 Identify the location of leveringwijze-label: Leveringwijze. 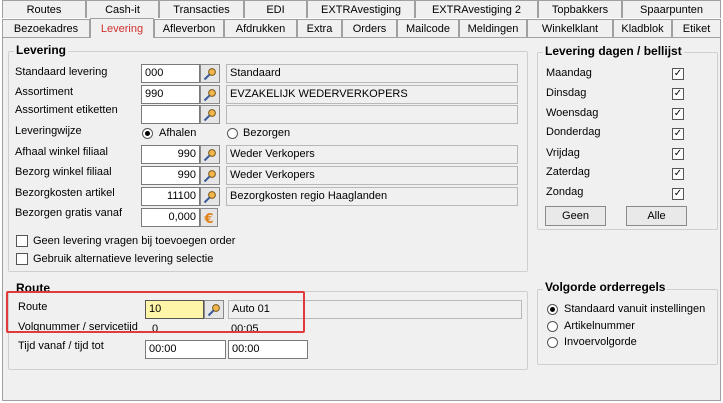
(48, 131).